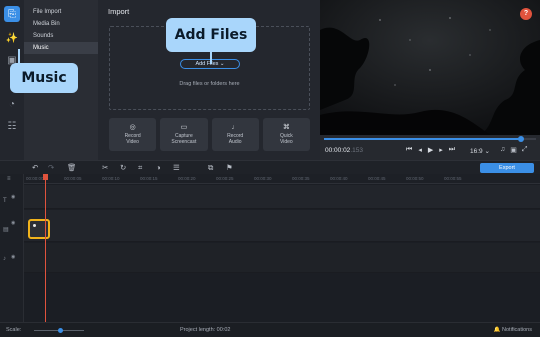  What do you see at coordinates (12, 126) in the screenshot?
I see `more-icon: ☷` at bounding box center [12, 126].